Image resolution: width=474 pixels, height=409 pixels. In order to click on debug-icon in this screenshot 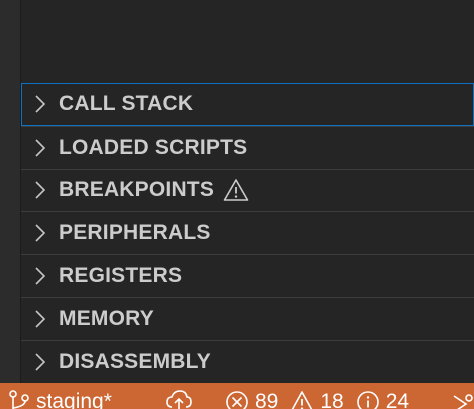, I will do `click(463, 399)`.